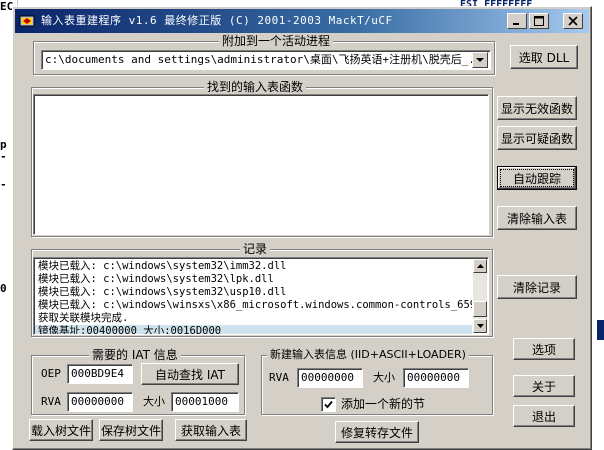  I want to click on clear-log-button: 清除记录, so click(537, 287).